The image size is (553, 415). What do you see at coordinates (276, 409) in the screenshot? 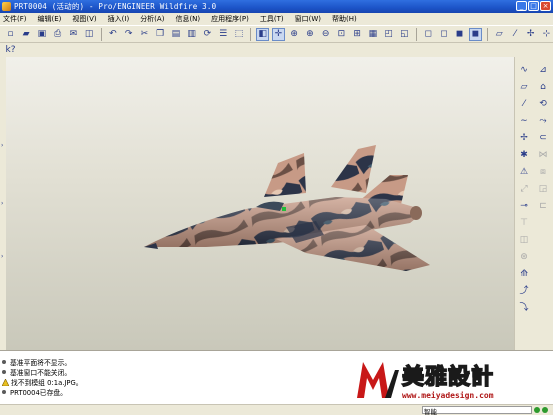
I see `status-bar: 智能` at bounding box center [276, 409].